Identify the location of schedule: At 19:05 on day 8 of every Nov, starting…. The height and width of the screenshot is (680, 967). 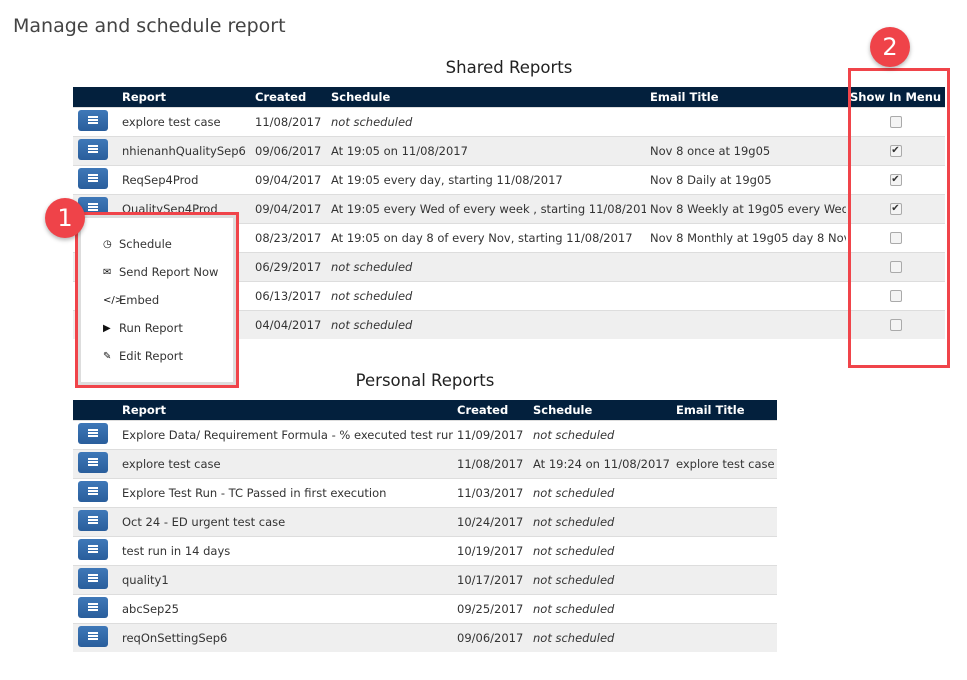
(486, 237).